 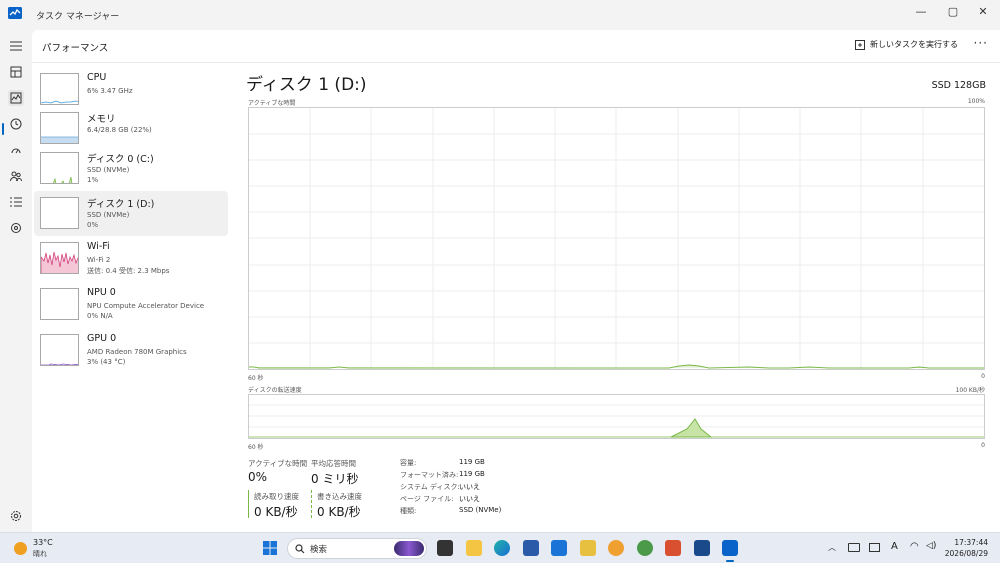 I want to click on graph1-time-end: 0, so click(x=983, y=376).